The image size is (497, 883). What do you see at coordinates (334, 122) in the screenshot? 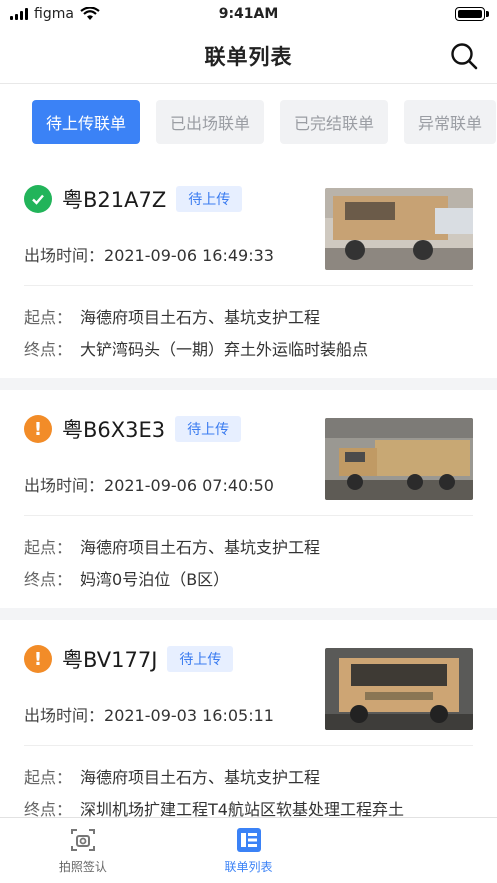
I see `tab-completed: 已完结联单` at bounding box center [334, 122].